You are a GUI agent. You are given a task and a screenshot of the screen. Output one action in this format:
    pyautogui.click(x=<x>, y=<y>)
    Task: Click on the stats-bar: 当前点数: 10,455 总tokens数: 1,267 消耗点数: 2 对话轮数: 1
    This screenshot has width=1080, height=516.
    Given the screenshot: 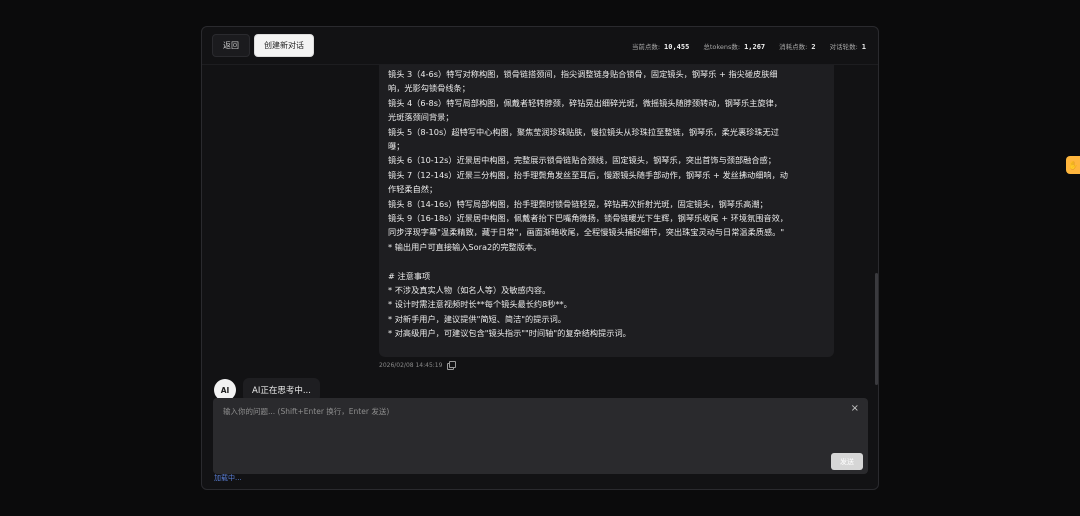 What is the action you would take?
    pyautogui.click(x=749, y=46)
    